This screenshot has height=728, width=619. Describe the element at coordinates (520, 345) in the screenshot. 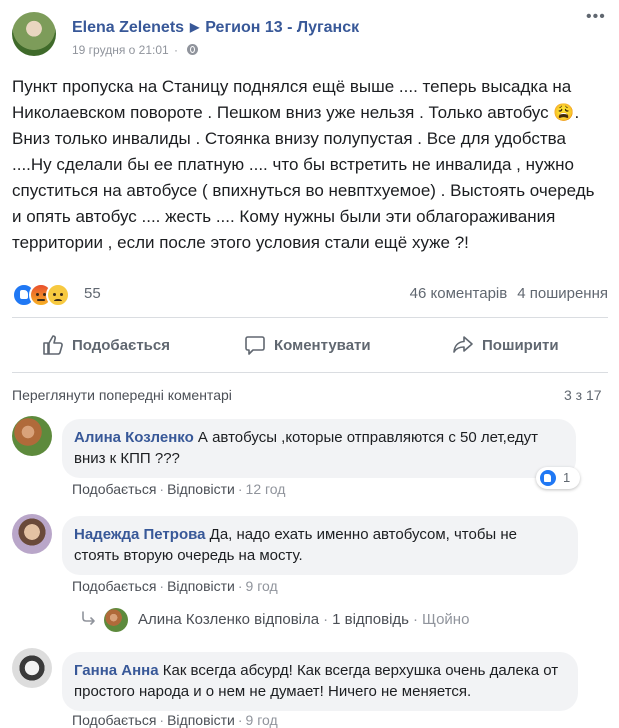

I see `share-button-label: Поширити` at that location.